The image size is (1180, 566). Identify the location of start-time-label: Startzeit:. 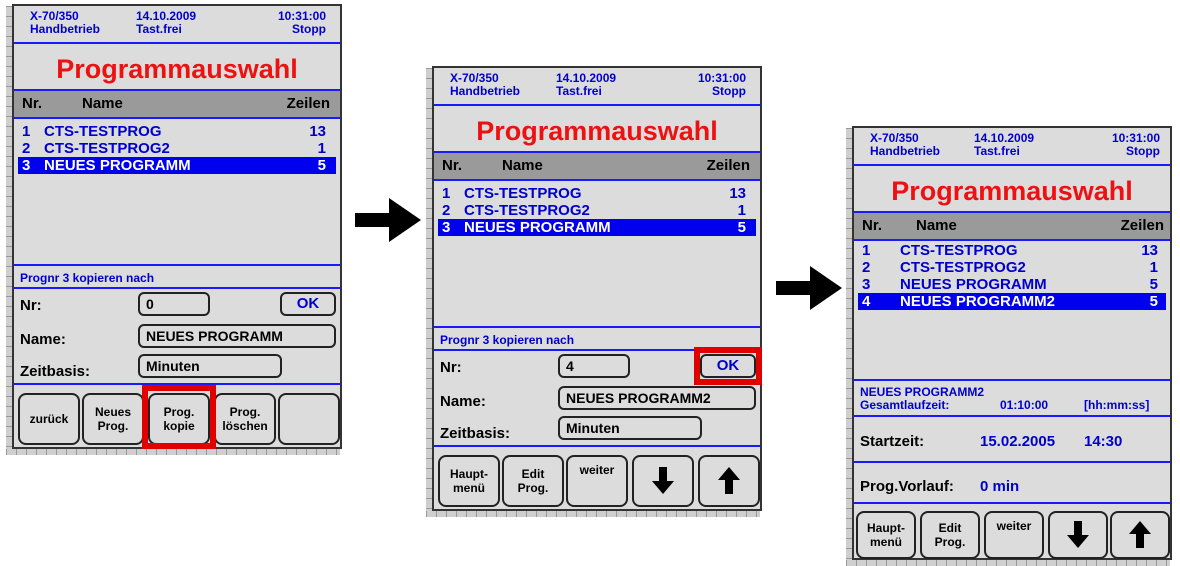
(892, 441).